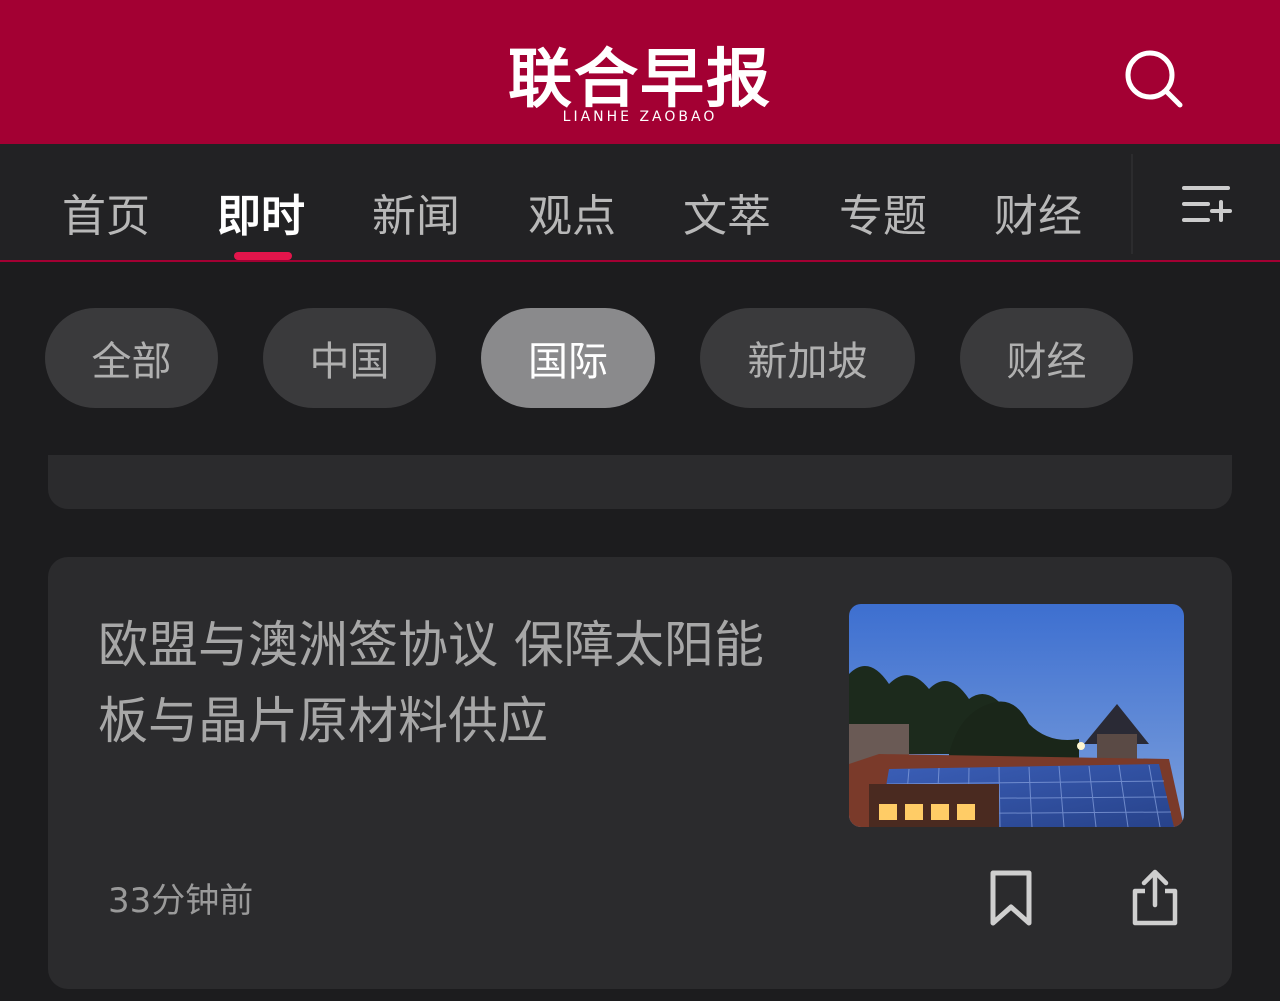 This screenshot has width=1280, height=1001. Describe the element at coordinates (1206, 204) in the screenshot. I see `list-add-icon` at that location.